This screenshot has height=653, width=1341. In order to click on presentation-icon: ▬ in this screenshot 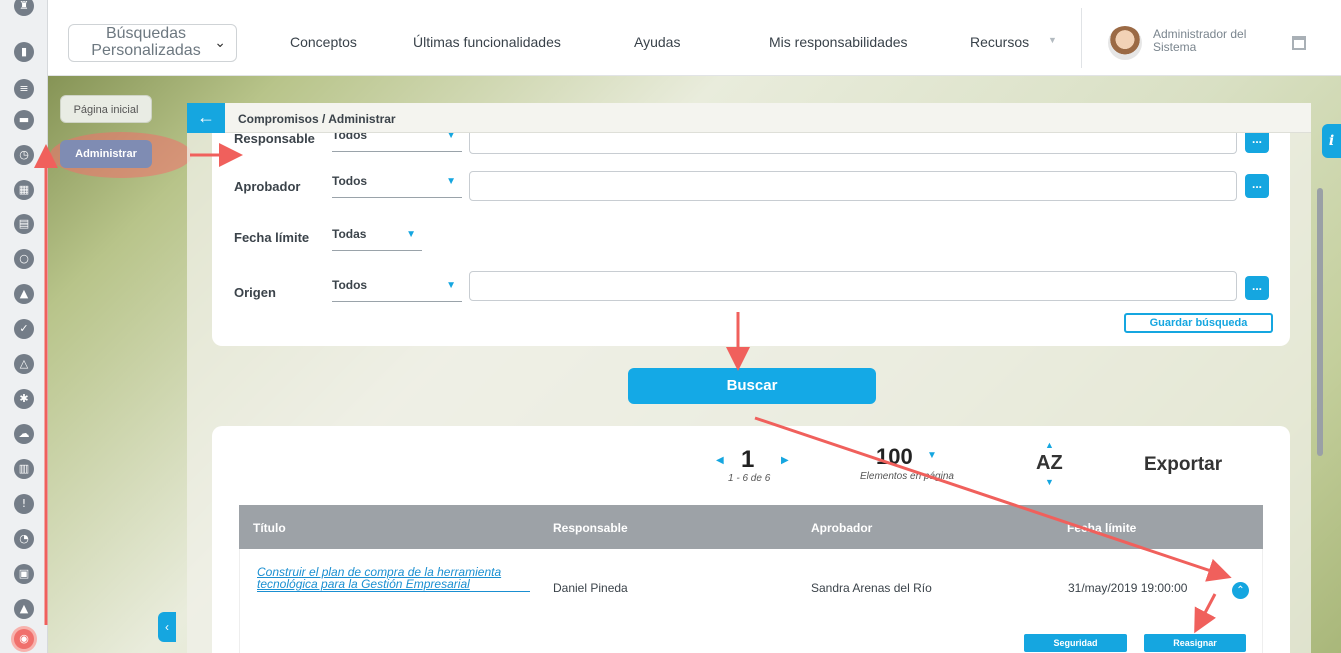, I will do `click(24, 120)`.